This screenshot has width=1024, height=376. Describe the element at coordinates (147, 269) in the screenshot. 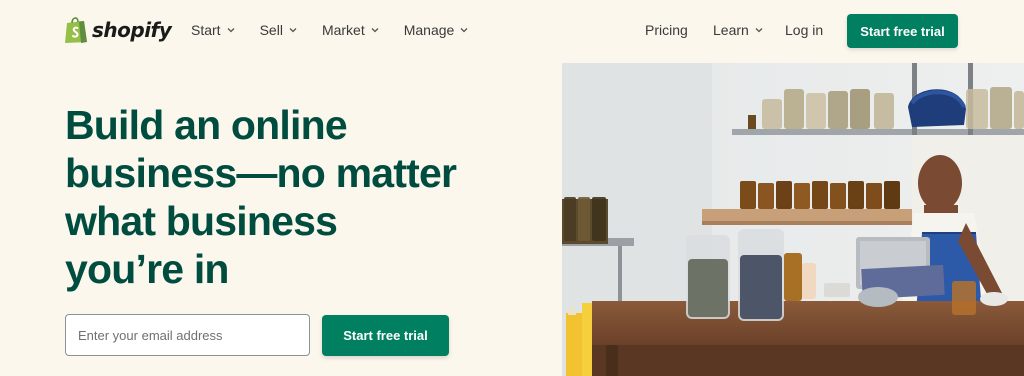

I see `hero-title-line: you’re in` at that location.